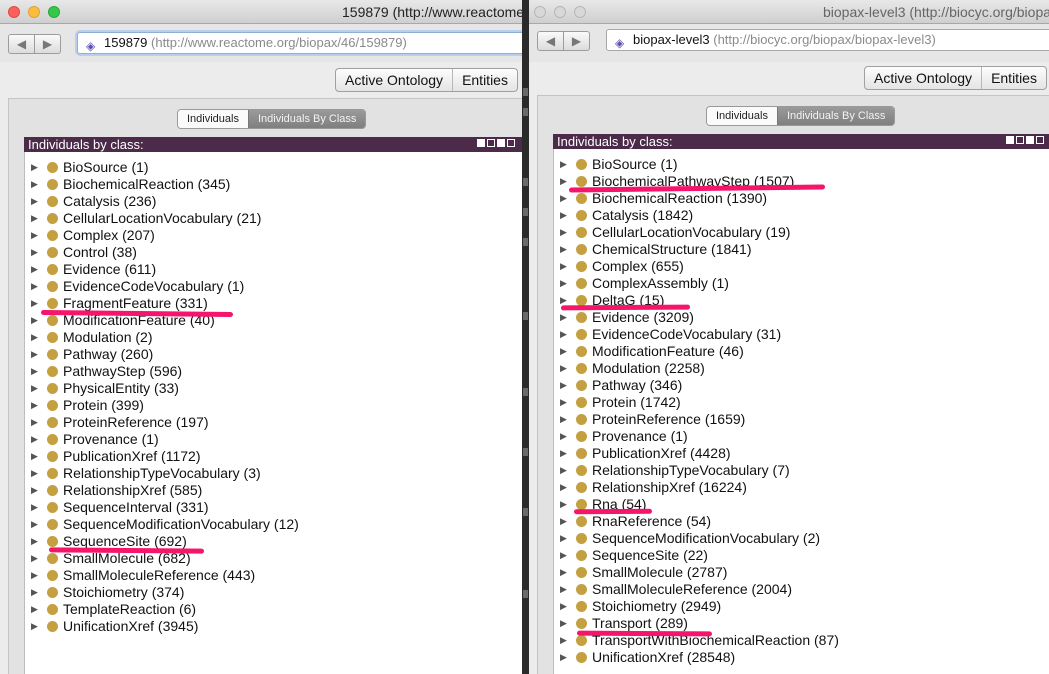 The width and height of the screenshot is (1049, 674). What do you see at coordinates (794, 606) in the screenshot?
I see `class-tree-row: ▶ Stoichiometry (2949)` at bounding box center [794, 606].